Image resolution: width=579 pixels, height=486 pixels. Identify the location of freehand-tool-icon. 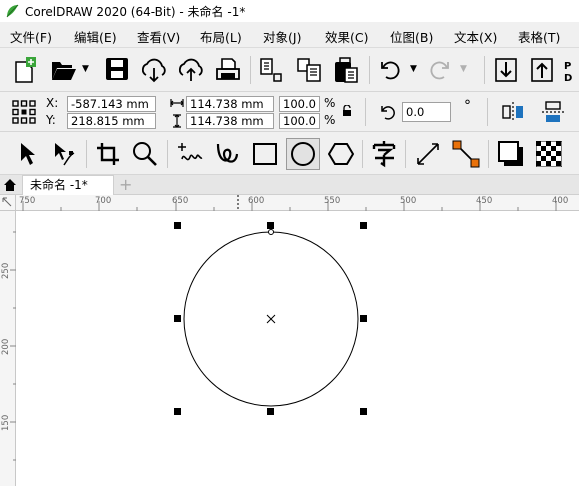
(190, 154).